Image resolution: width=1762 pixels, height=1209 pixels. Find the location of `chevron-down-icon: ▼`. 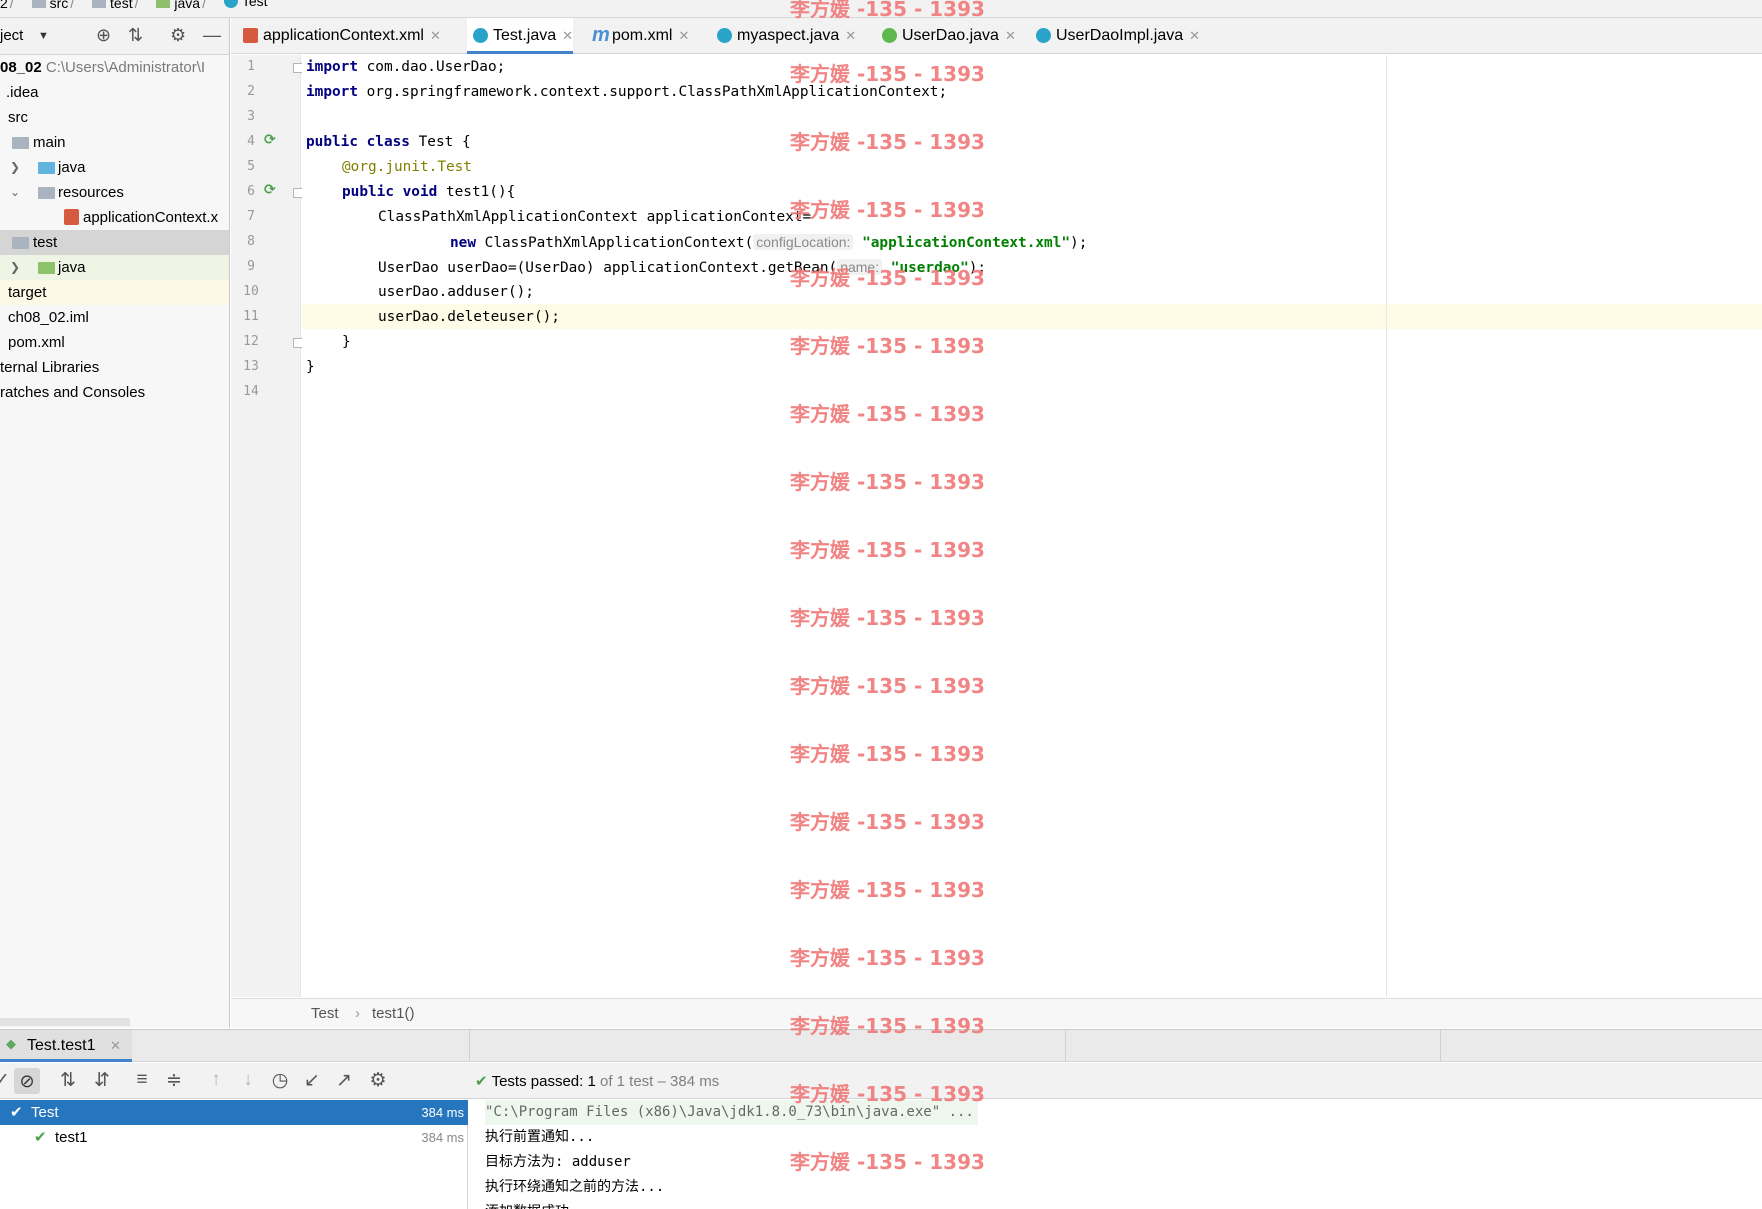

chevron-down-icon: ▼ is located at coordinates (43, 36).